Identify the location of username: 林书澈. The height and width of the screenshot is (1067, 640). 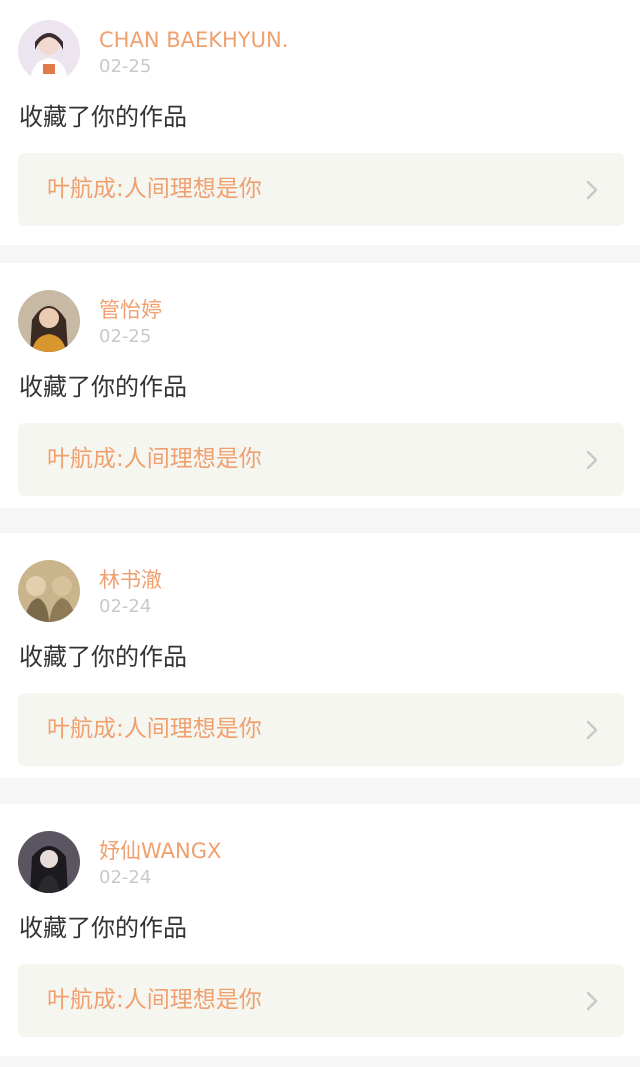
(130, 580).